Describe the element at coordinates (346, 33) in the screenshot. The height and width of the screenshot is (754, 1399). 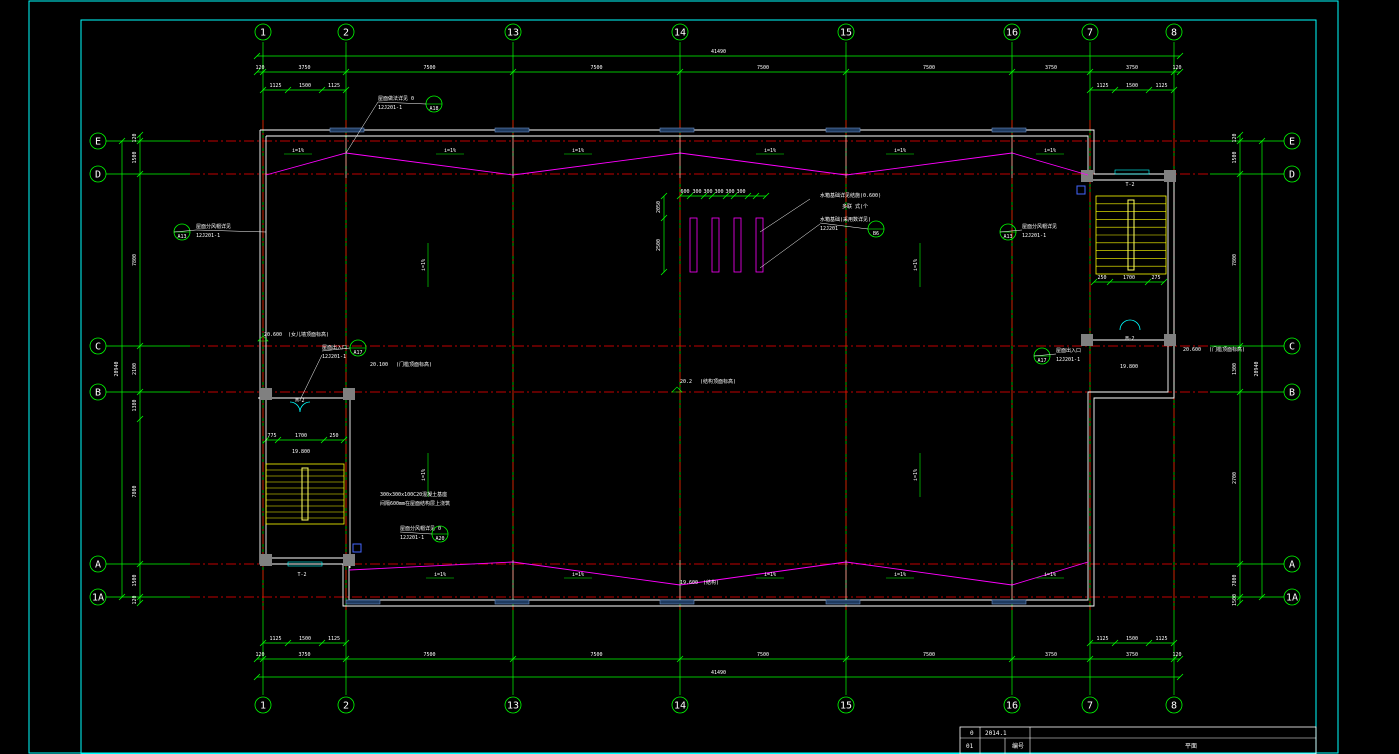
I see `axis-bubble-label: 2` at that location.